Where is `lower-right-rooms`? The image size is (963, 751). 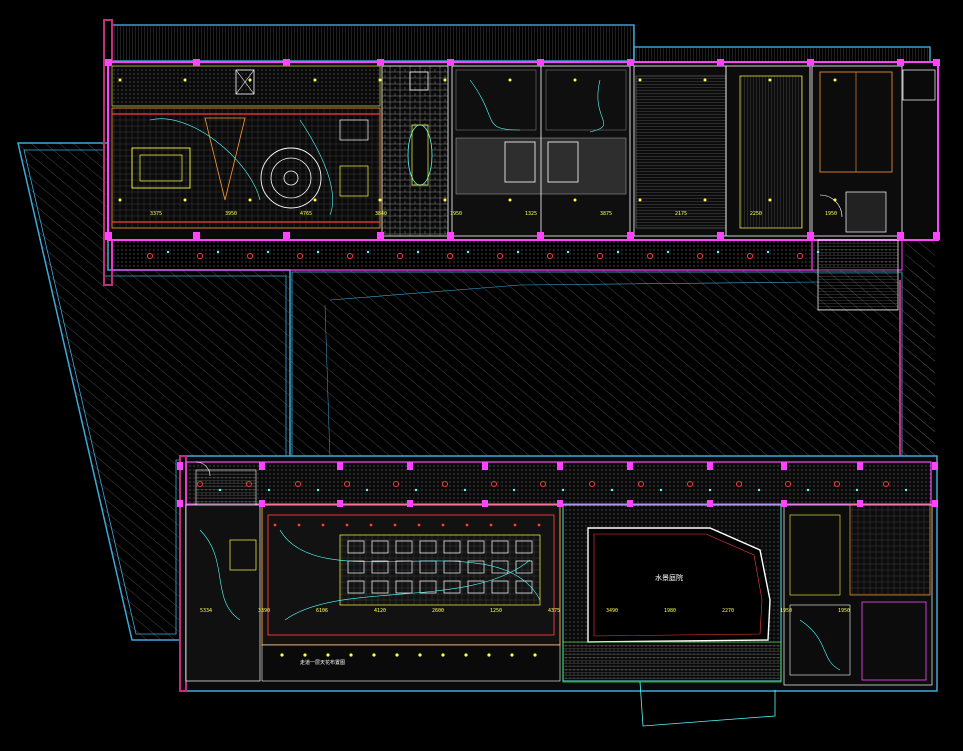 lower-right-rooms is located at coordinates (858, 595).